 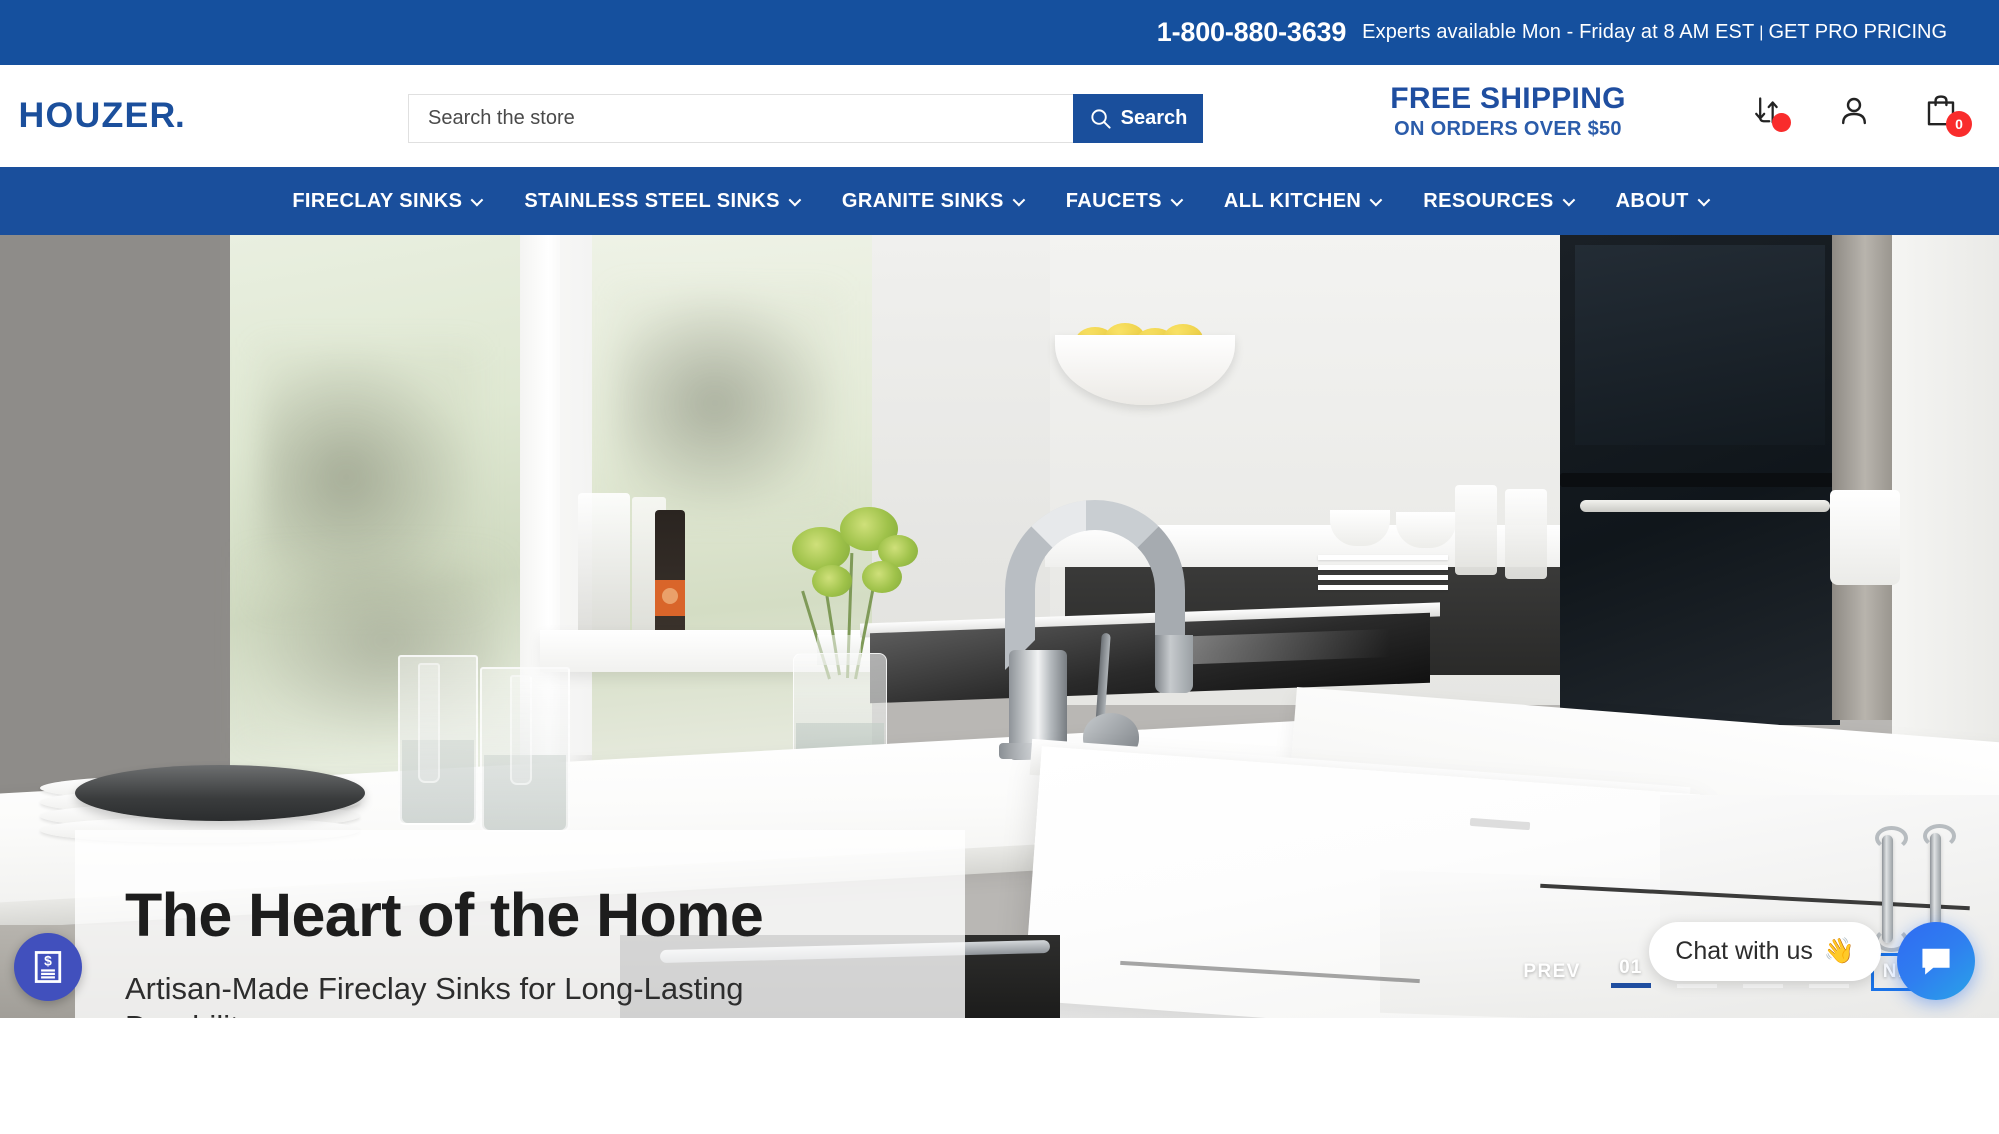 What do you see at coordinates (1768, 111) in the screenshot?
I see `compare-button` at bounding box center [1768, 111].